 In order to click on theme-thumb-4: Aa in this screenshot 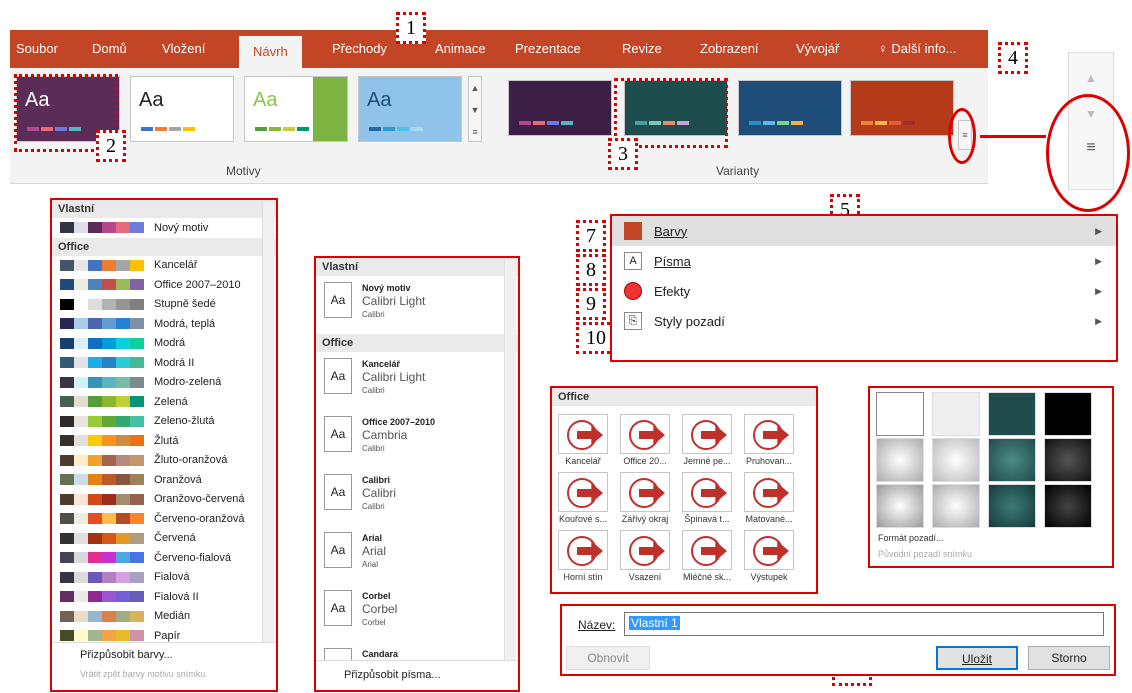, I will do `click(410, 109)`.